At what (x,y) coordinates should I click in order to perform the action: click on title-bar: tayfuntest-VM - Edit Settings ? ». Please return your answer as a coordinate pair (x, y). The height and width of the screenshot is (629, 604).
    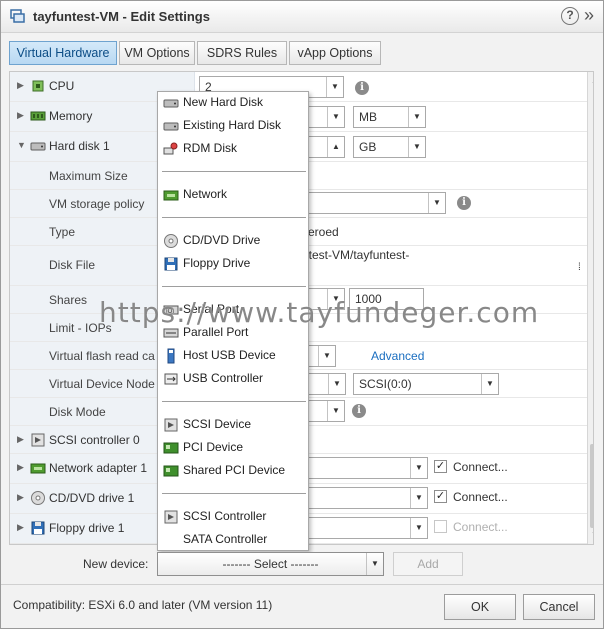
    Looking at the image, I should click on (302, 17).